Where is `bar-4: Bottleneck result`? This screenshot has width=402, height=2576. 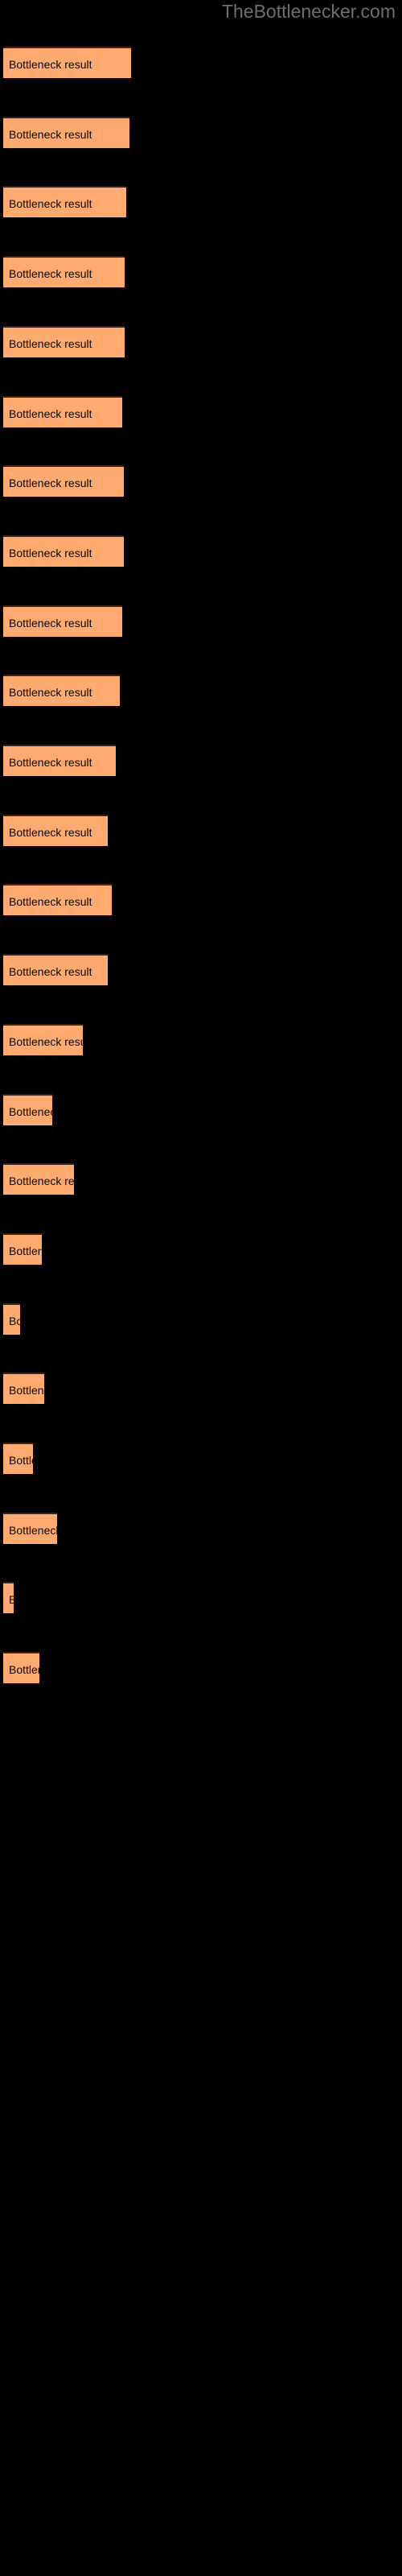
bar-4: Bottleneck result is located at coordinates (64, 272).